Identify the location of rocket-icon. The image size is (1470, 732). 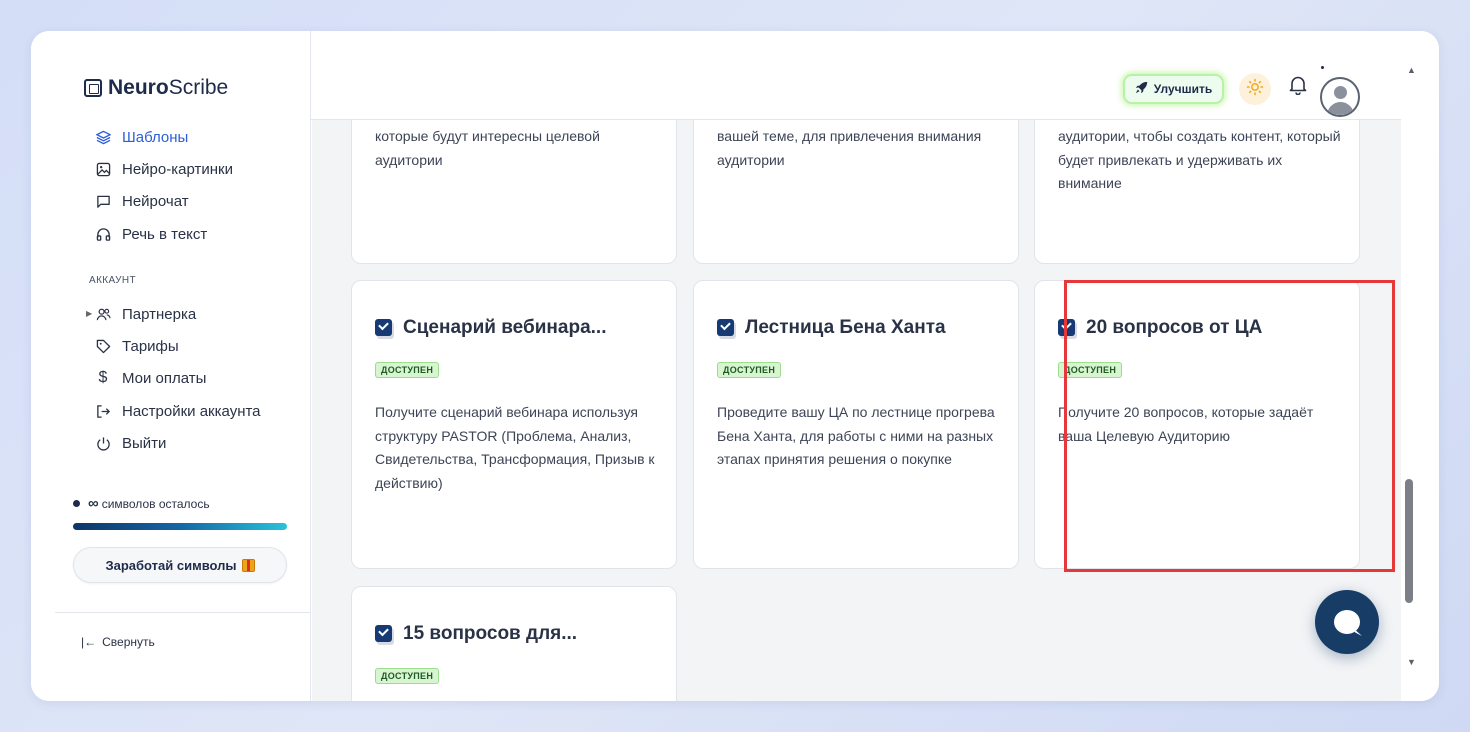
(1141, 89).